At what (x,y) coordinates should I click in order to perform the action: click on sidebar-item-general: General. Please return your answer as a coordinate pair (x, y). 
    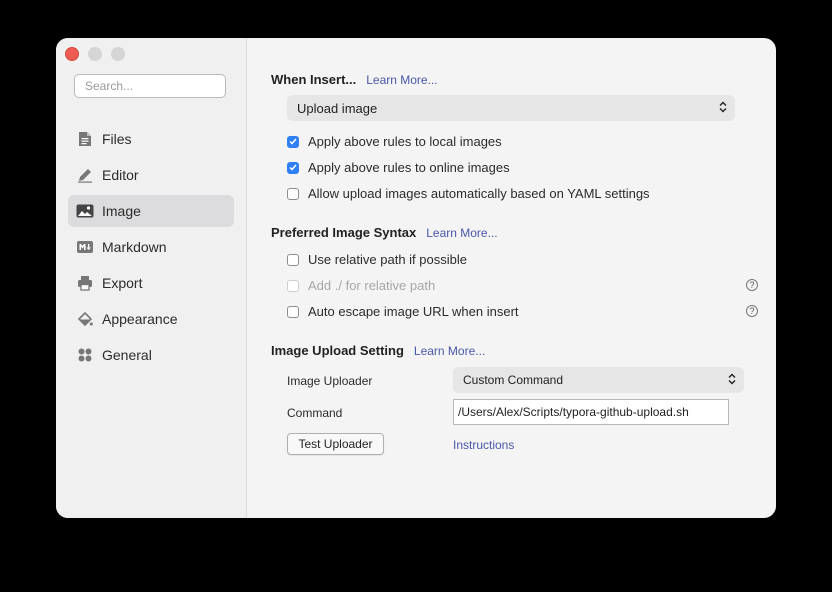
    Looking at the image, I should click on (151, 355).